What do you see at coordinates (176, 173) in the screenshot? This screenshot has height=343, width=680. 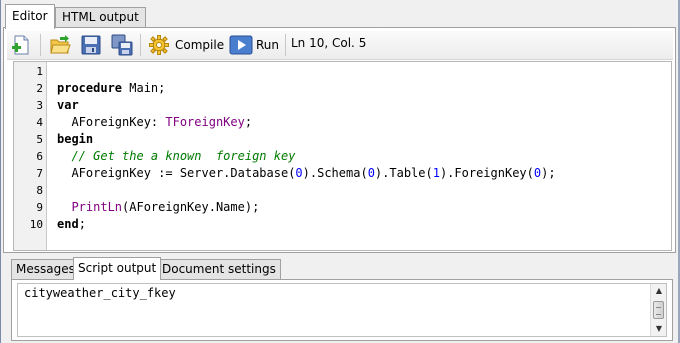 I see `code-token: AForeignKey := Server.Database(` at bounding box center [176, 173].